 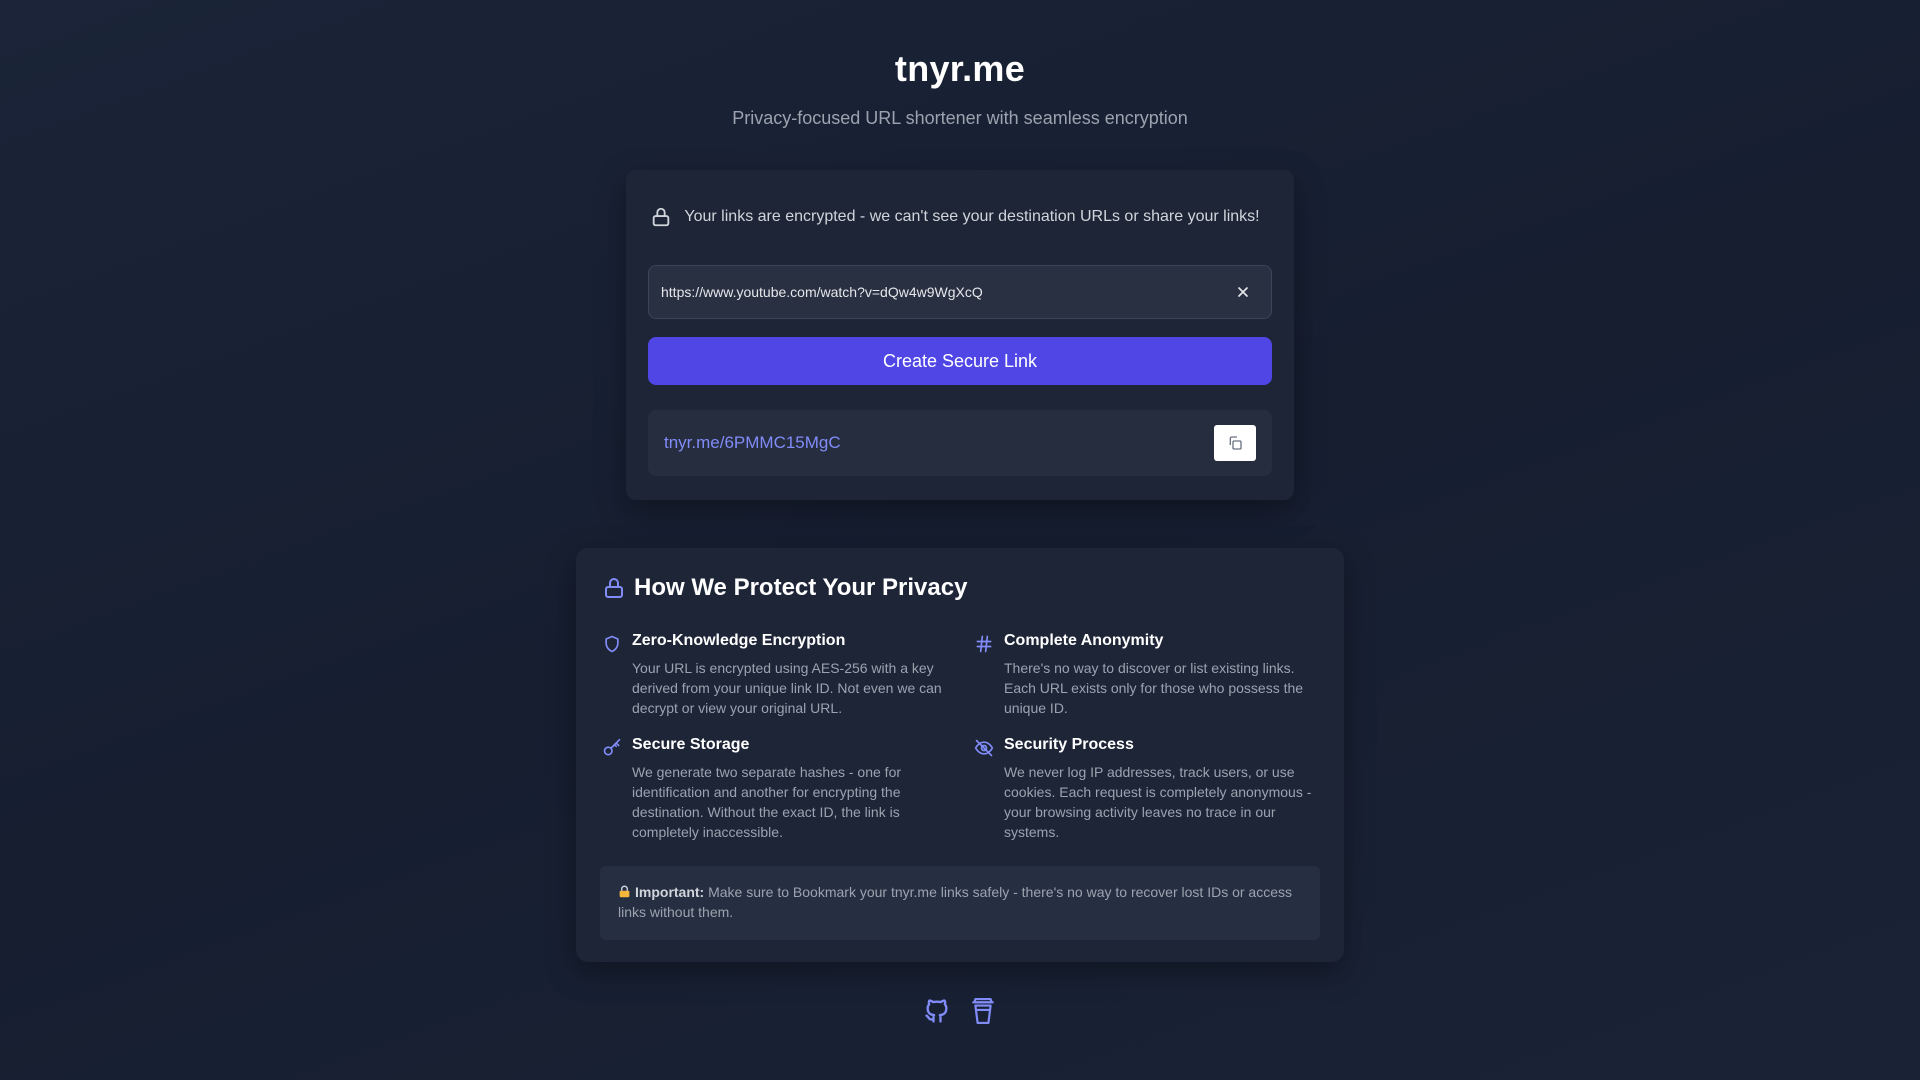 I want to click on privacy-heading: How We Protect Your Privacy, so click(x=784, y=588).